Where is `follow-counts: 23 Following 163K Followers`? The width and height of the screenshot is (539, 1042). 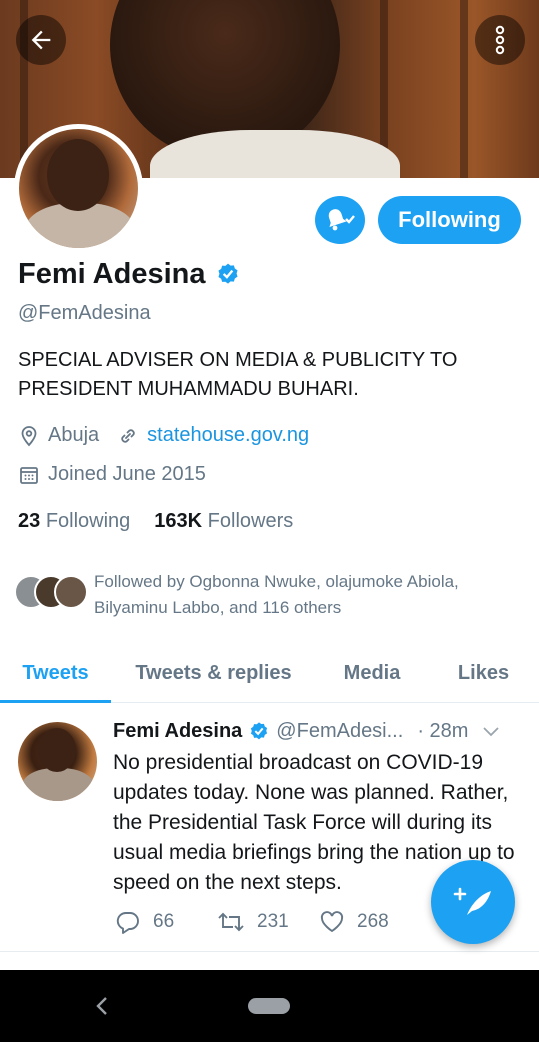
follow-counts: 23 Following 163K Followers is located at coordinates (155, 521).